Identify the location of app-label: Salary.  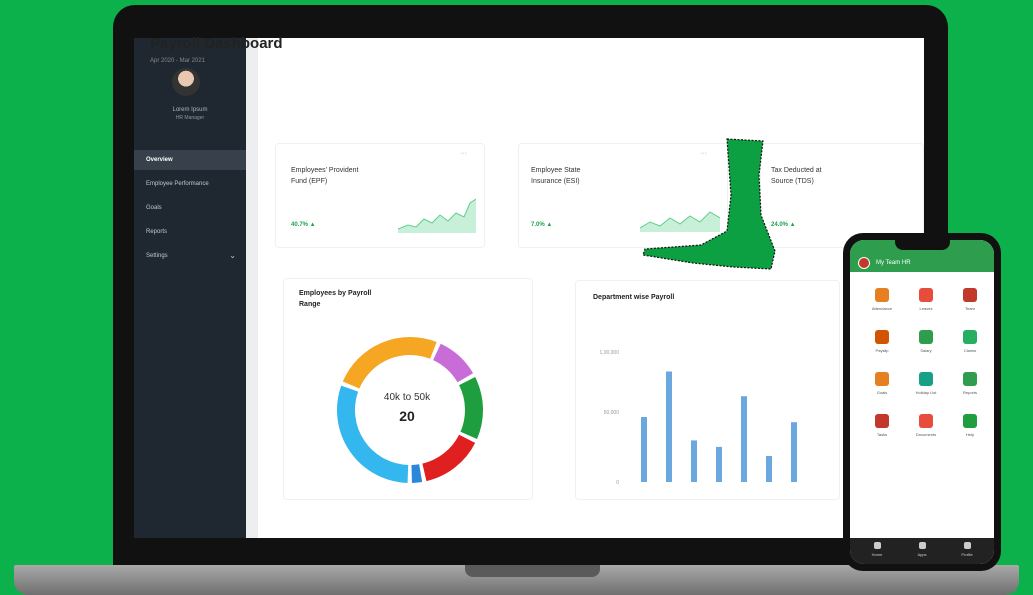
(926, 350).